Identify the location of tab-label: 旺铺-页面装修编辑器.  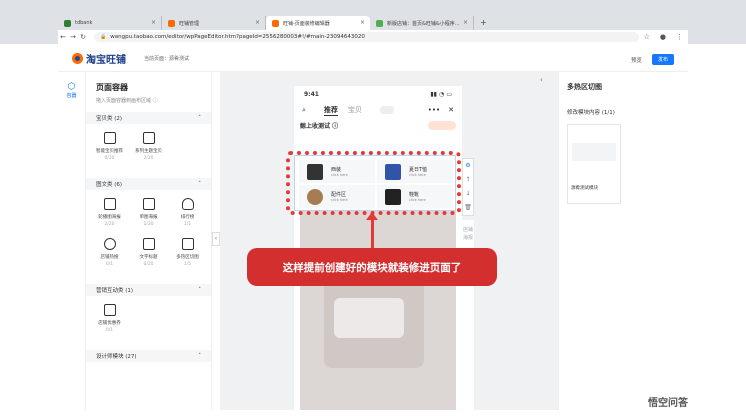
(306, 23).